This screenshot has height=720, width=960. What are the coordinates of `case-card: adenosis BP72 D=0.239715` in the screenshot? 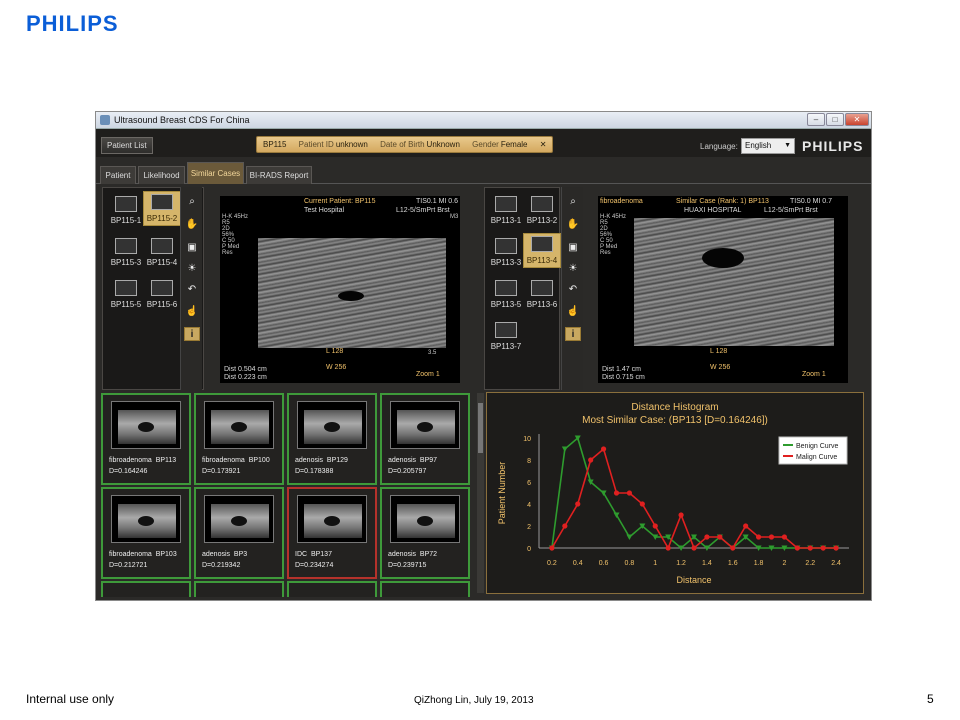 It's located at (425, 533).